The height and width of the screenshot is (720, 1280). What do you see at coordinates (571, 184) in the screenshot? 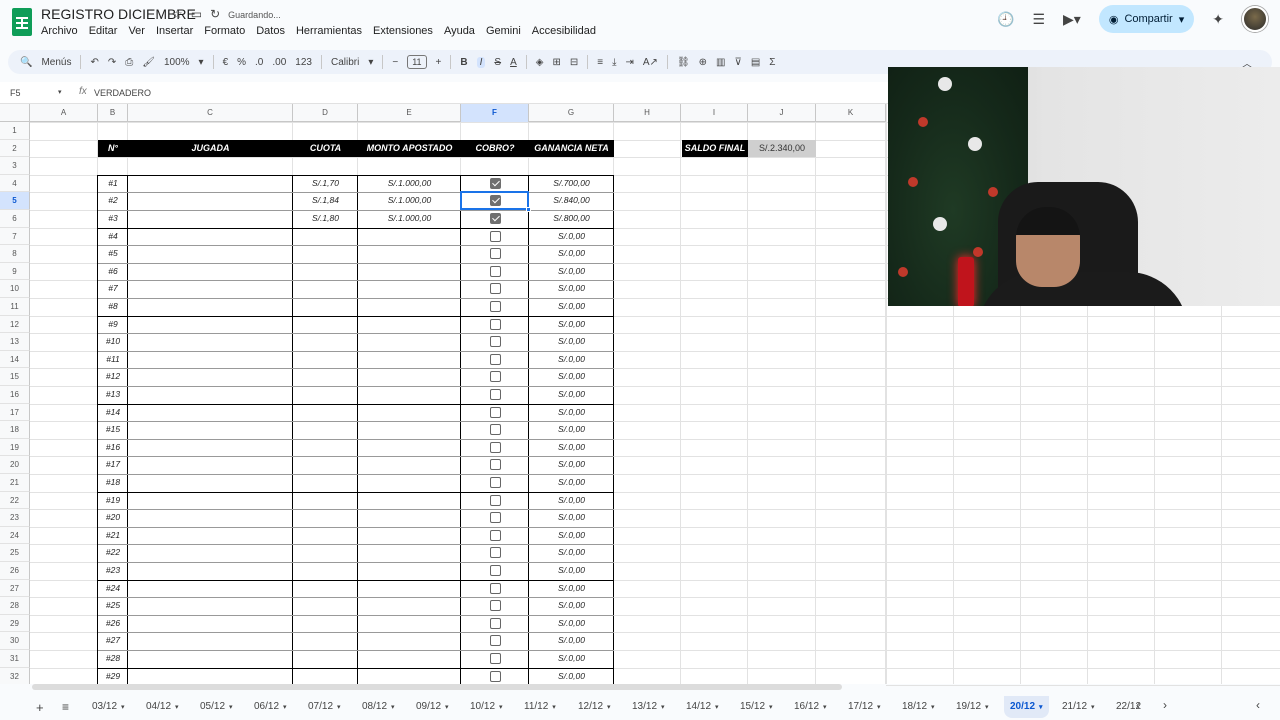
I see `cell-ganancia: S/.700,00` at bounding box center [571, 184].